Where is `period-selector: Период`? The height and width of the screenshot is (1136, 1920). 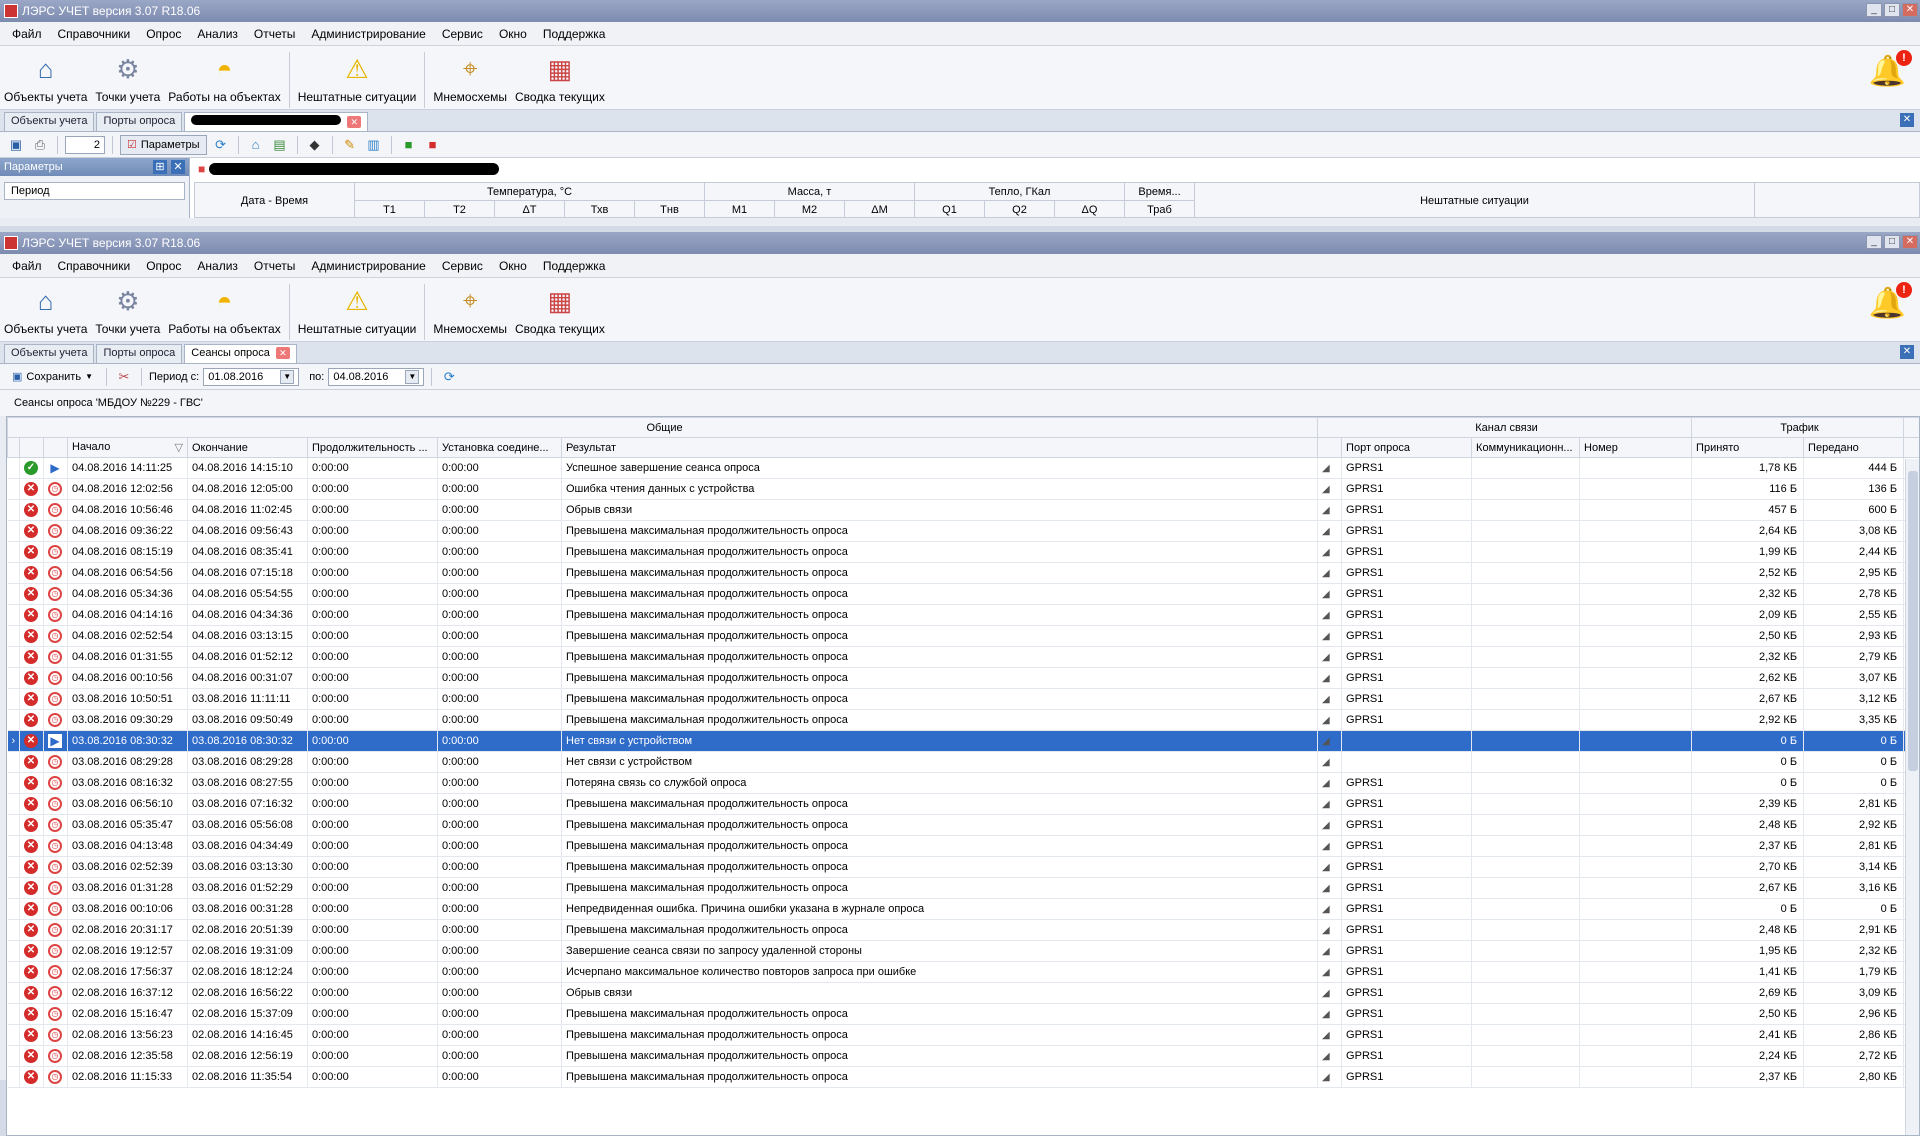
period-selector: Период is located at coordinates (94, 191).